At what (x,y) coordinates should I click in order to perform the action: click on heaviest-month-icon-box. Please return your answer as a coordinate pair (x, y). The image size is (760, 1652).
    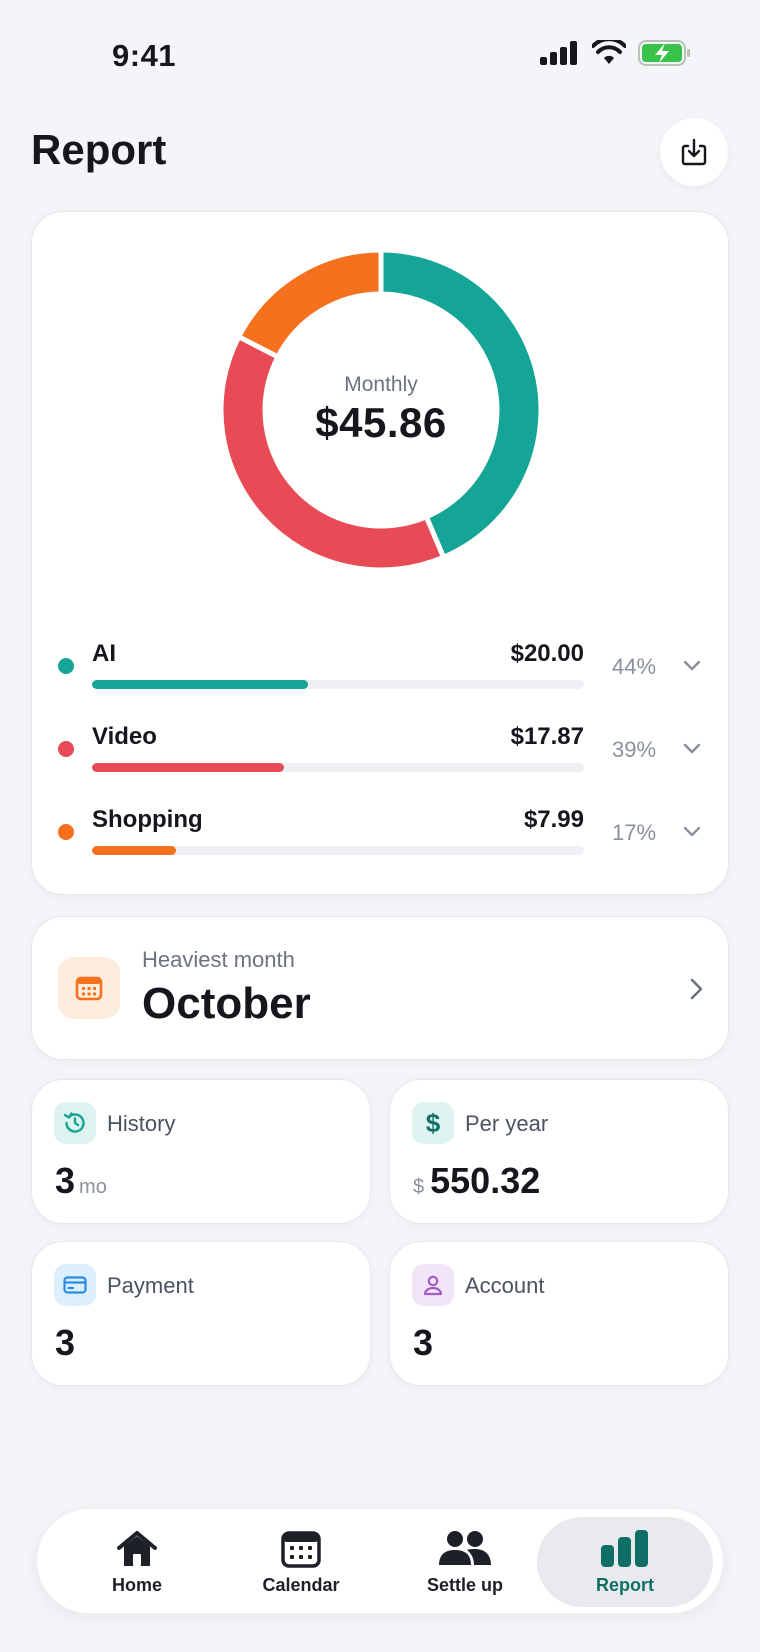
    Looking at the image, I should click on (89, 988).